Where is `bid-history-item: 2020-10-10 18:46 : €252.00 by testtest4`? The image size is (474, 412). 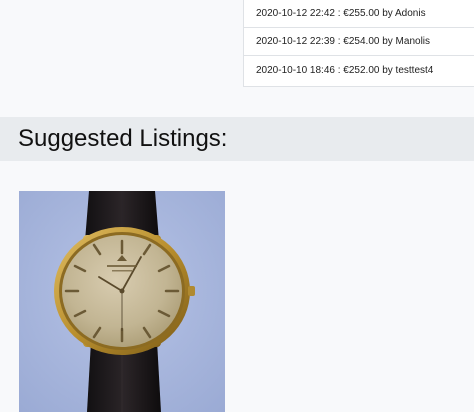
bid-history-item: 2020-10-10 18:46 : €252.00 by testtest4 is located at coordinates (345, 70).